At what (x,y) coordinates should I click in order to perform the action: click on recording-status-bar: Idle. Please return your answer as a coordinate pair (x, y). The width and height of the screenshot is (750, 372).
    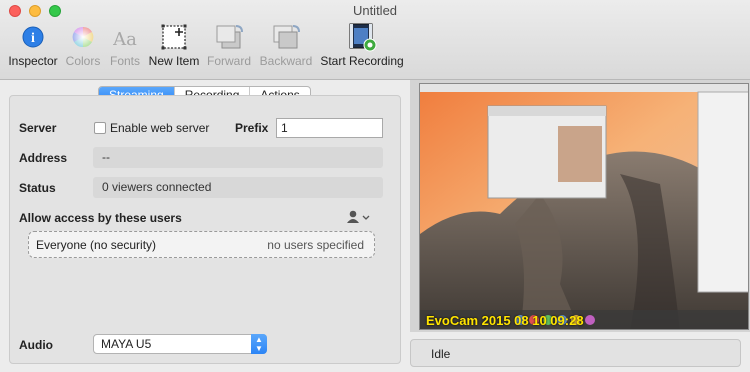
    Looking at the image, I should click on (575, 353).